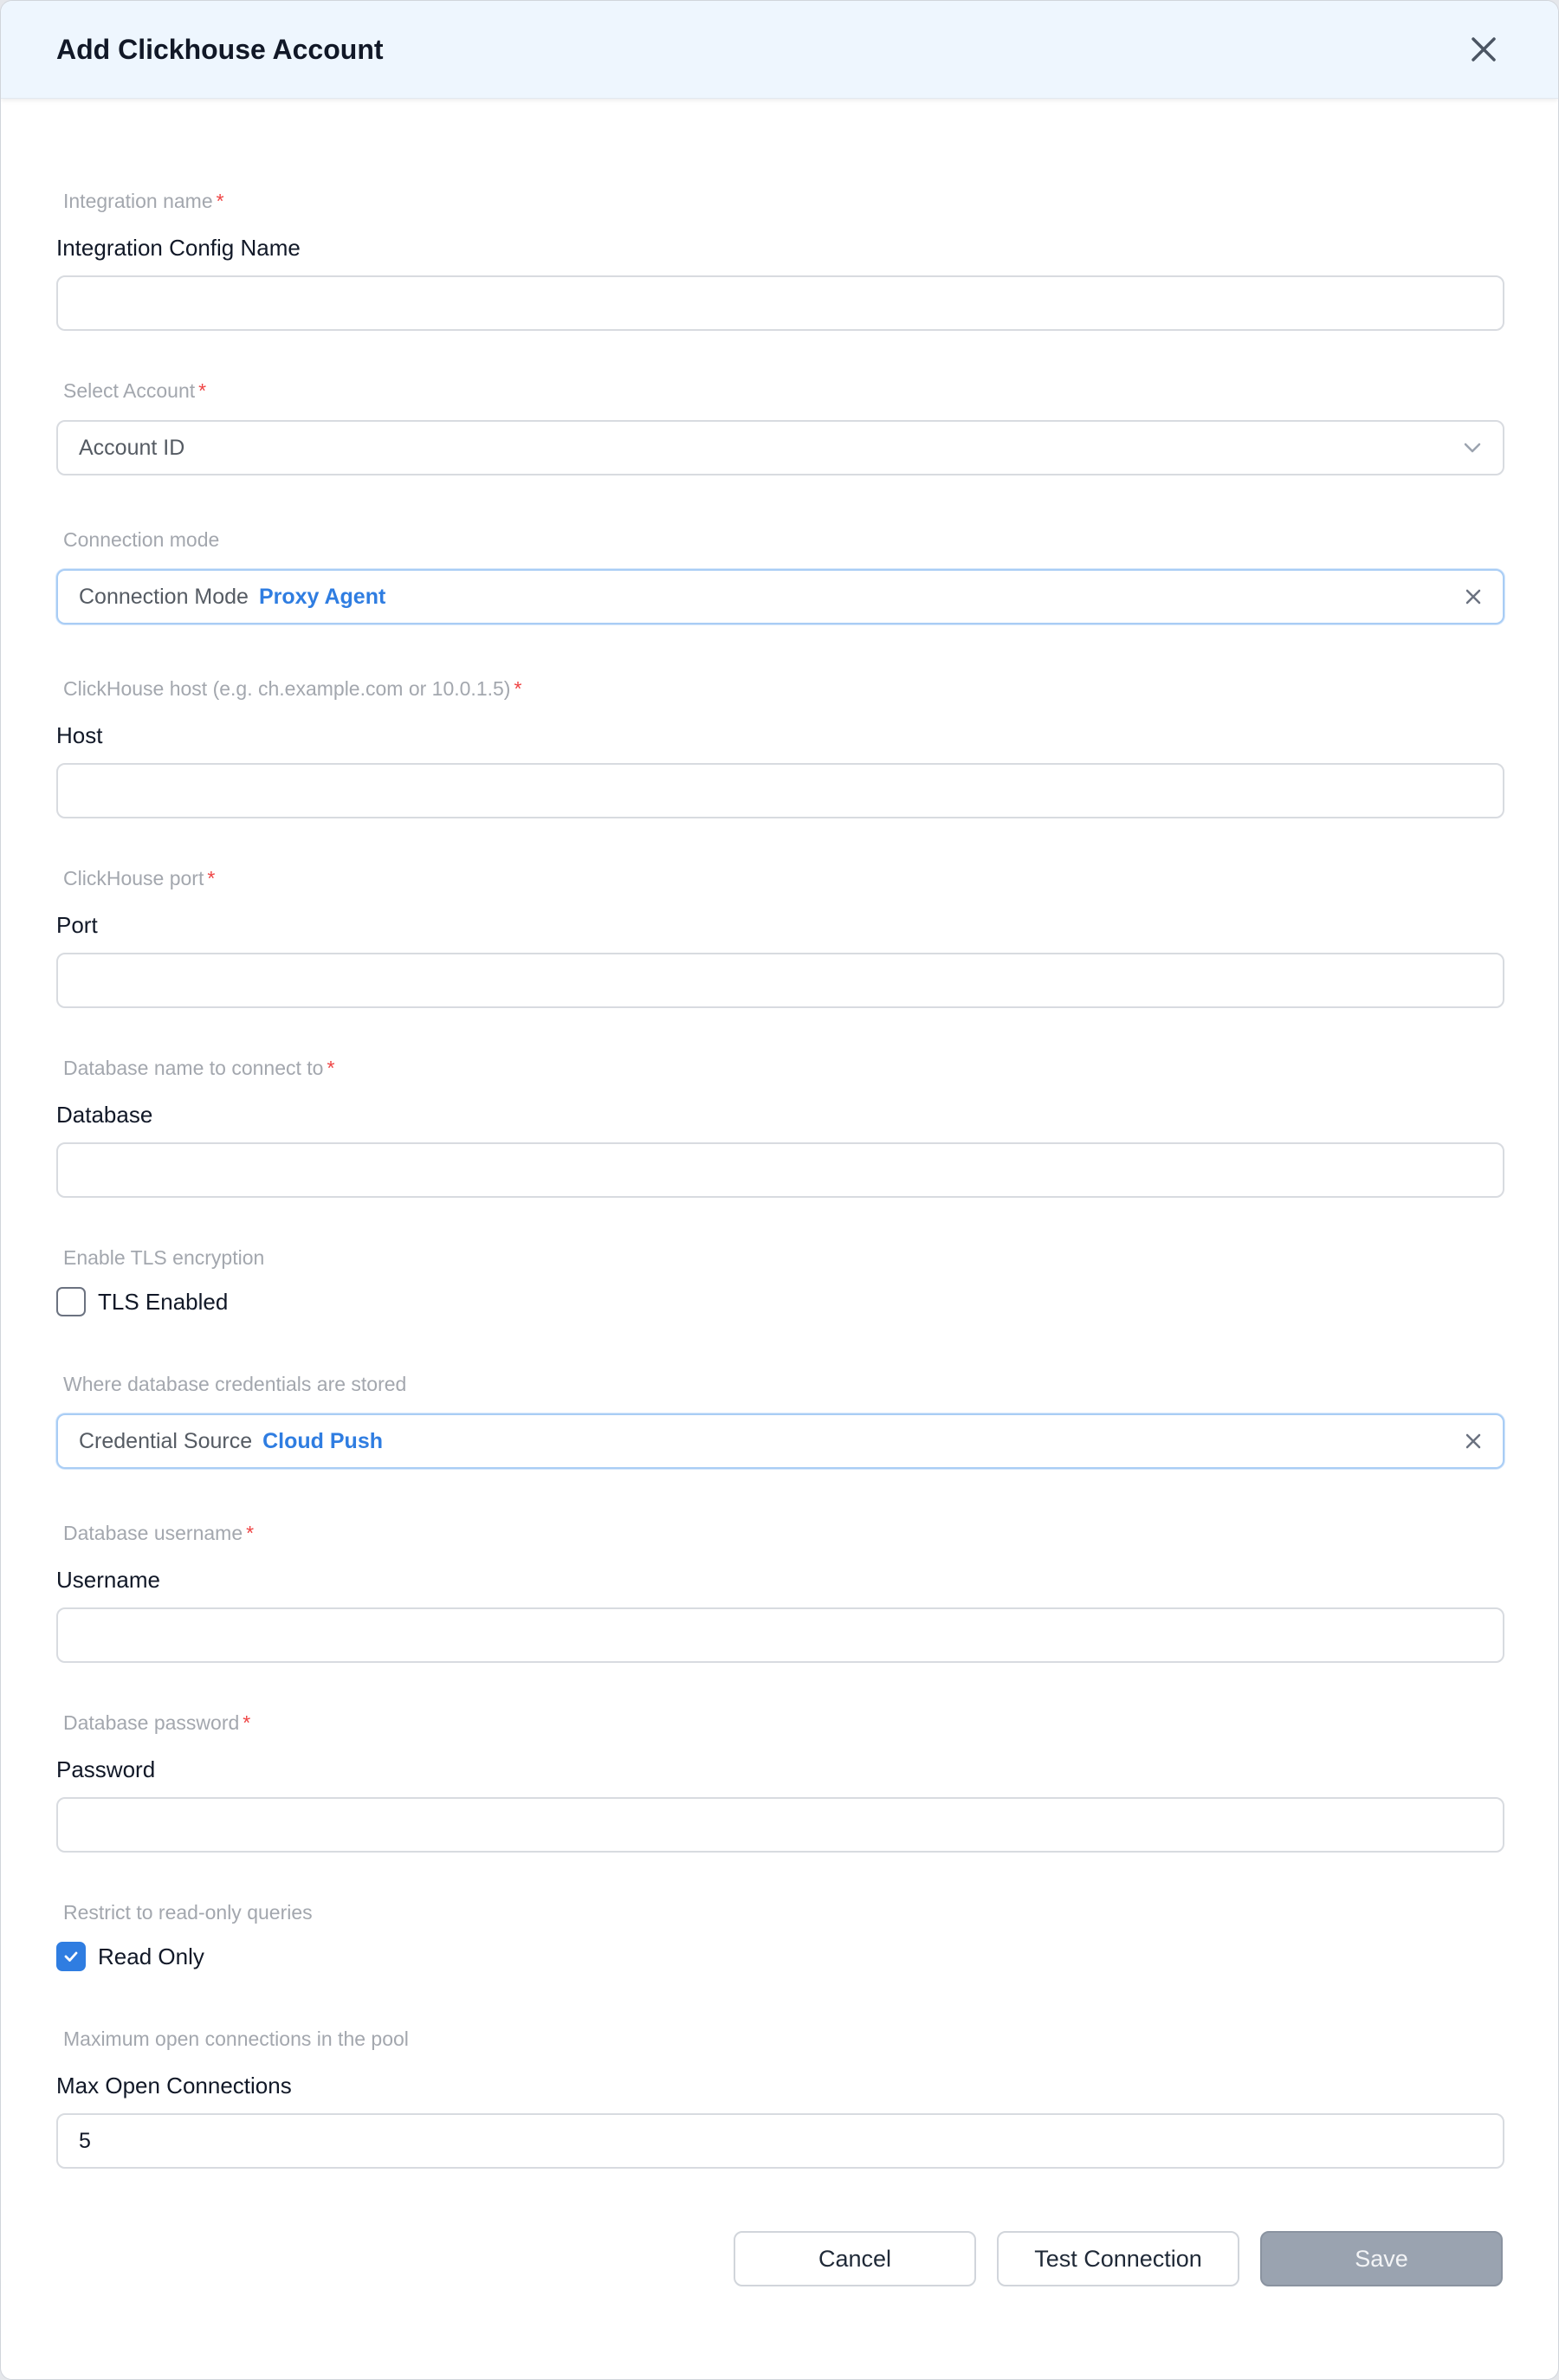  What do you see at coordinates (322, 596) in the screenshot?
I see `connection-mode-value: Proxy Agent` at bounding box center [322, 596].